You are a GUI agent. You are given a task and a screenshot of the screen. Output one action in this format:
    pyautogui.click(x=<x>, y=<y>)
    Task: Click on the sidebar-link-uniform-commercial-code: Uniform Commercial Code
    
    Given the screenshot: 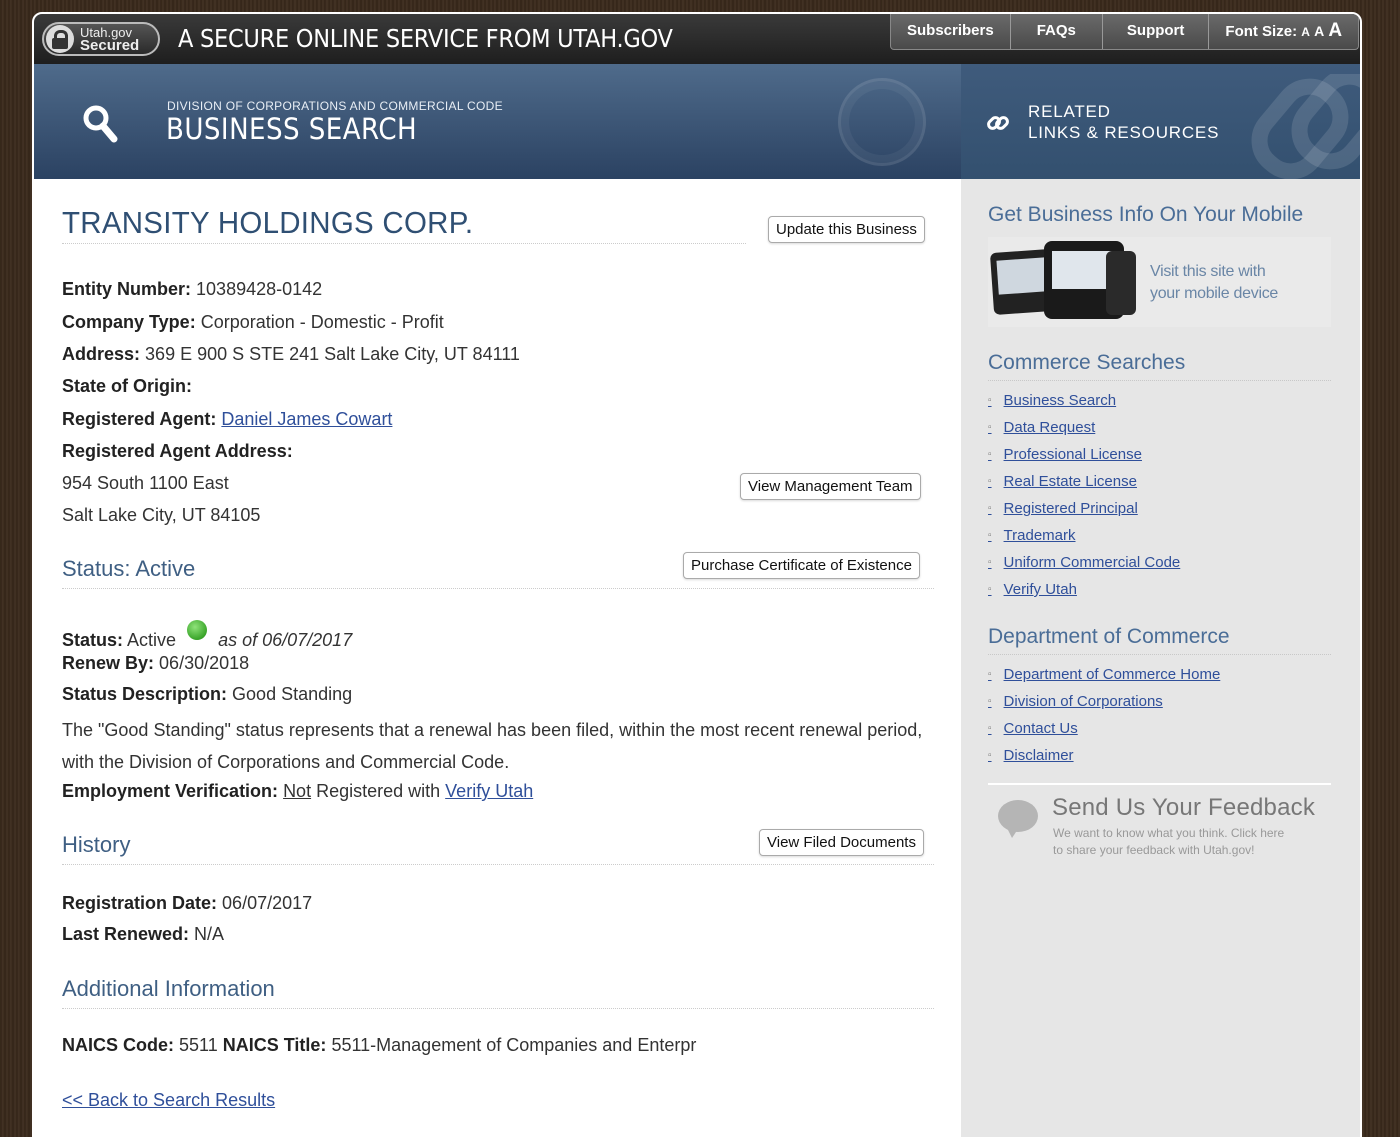 What is the action you would take?
    pyautogui.click(x=1084, y=562)
    